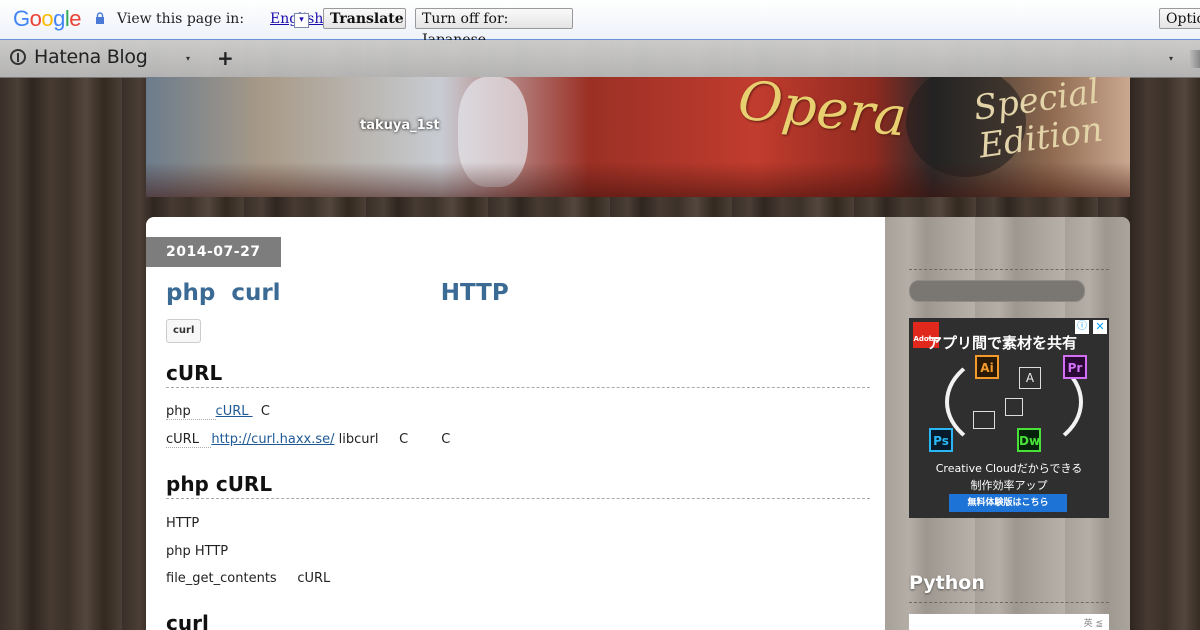  Describe the element at coordinates (1179, 18) in the screenshot. I see `options-button: Options` at that location.